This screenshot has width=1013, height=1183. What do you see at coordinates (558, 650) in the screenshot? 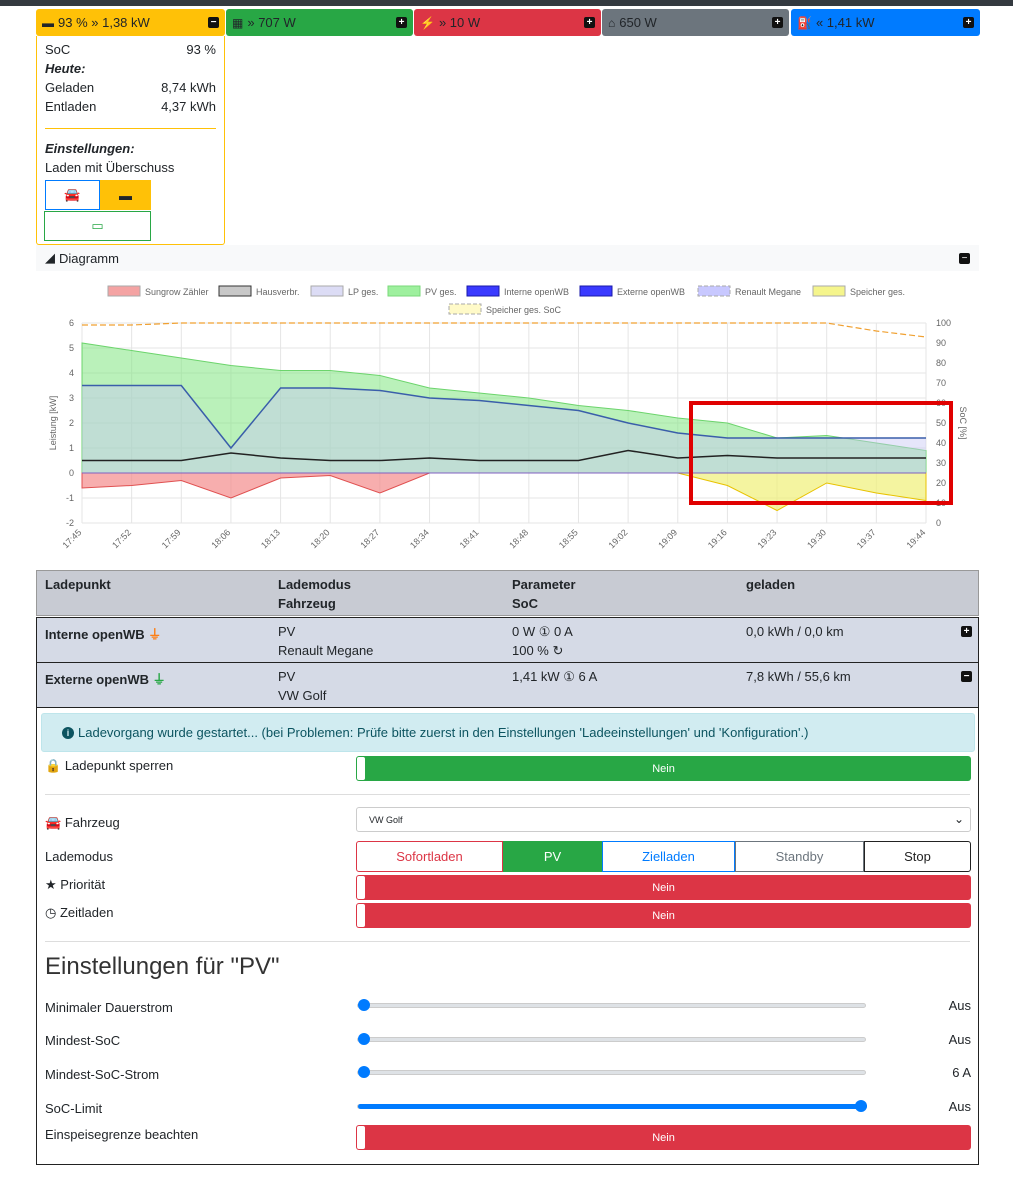
I see `refresh-icon: ↻` at bounding box center [558, 650].